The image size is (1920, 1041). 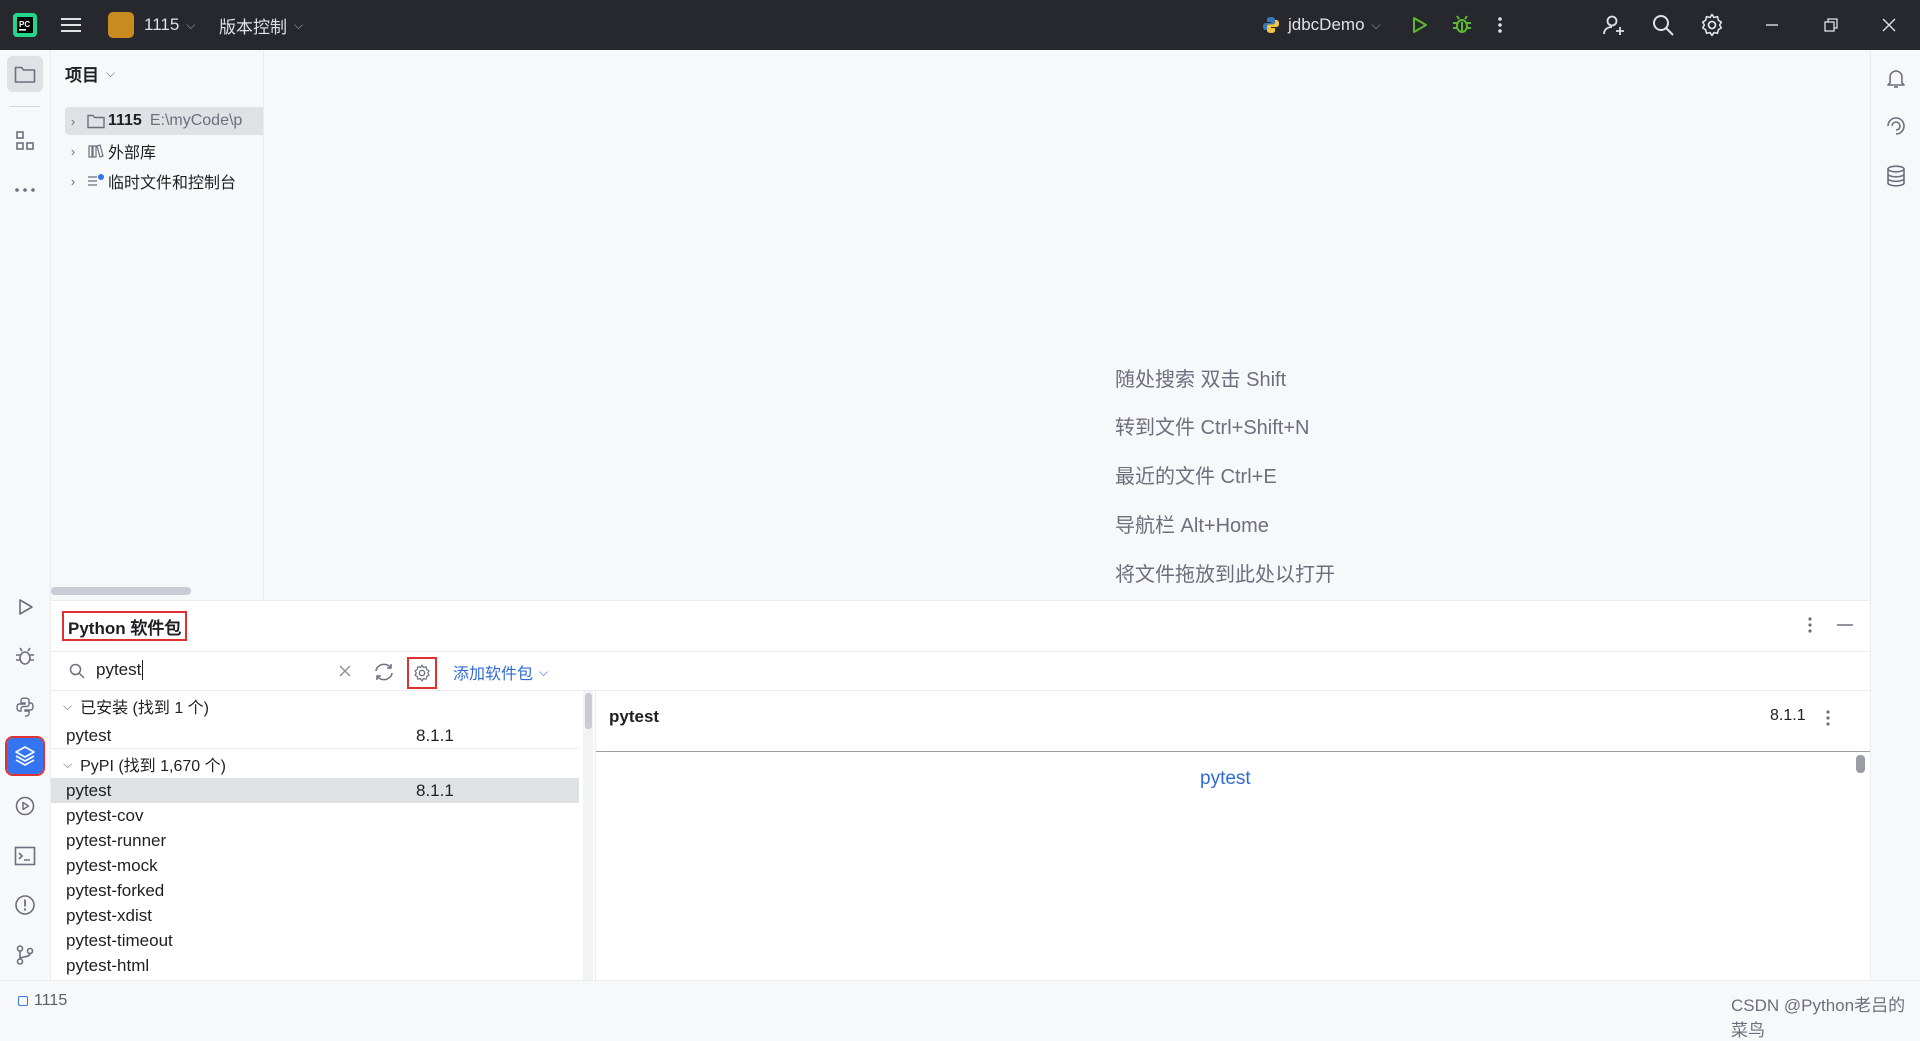 I want to click on pypi-package-row: pytest-mock, so click(x=315, y=865).